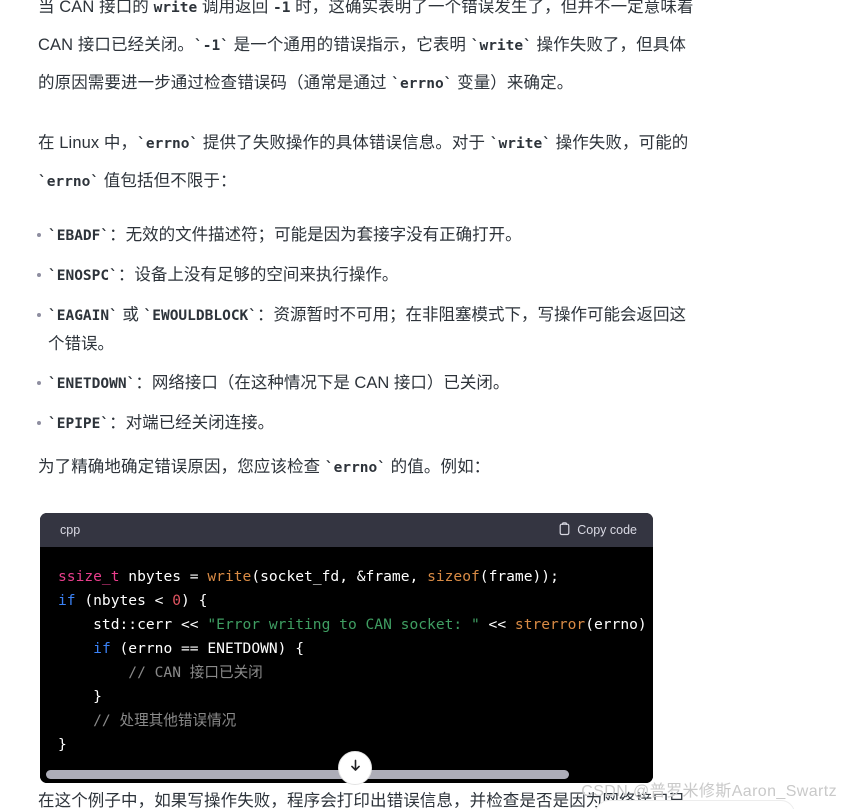  I want to click on arrow-down-icon, so click(355, 768).